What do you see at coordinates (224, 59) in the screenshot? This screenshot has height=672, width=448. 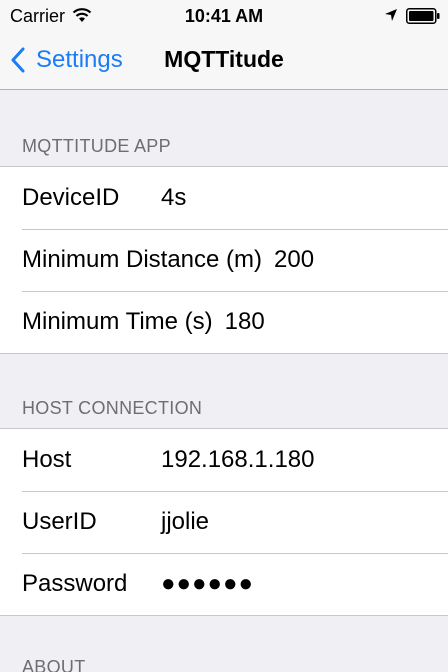 I see `page-title: MQTTitude` at bounding box center [224, 59].